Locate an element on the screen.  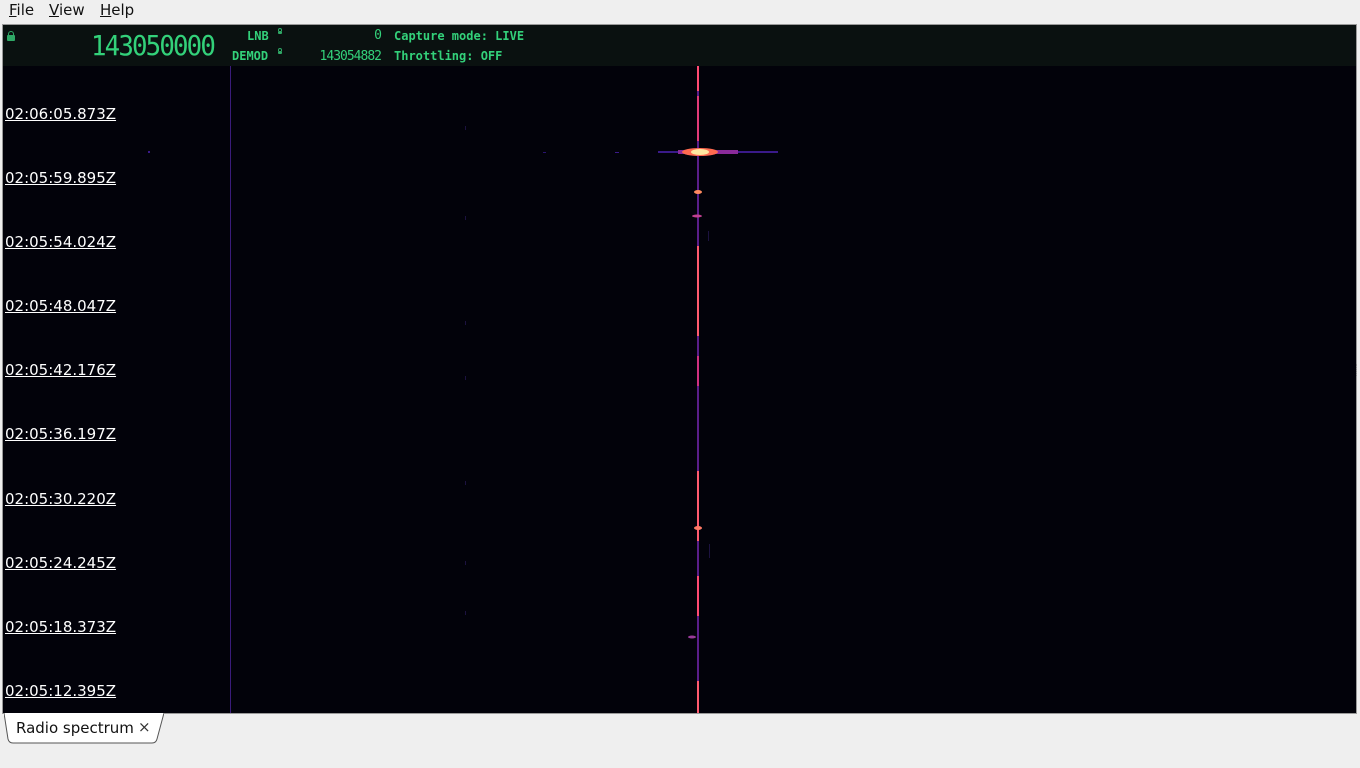
menu-help-mnemonic: H is located at coordinates (106, 10).